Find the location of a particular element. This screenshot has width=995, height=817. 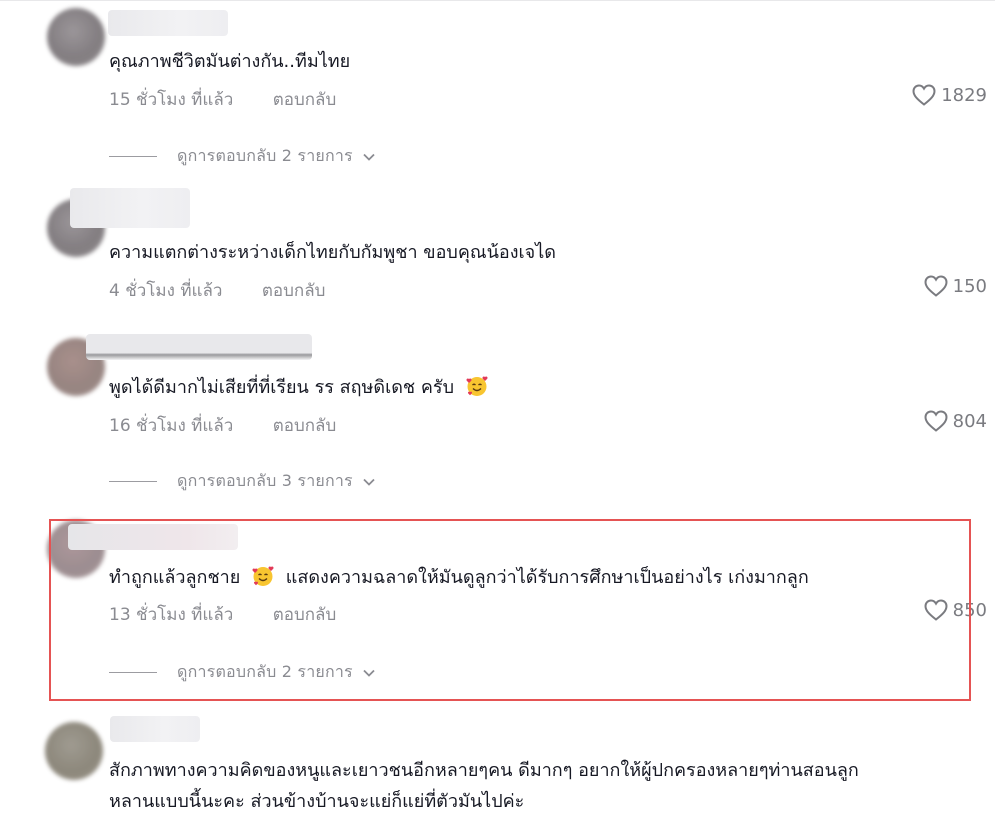

view-replies-label: ดูการตอบกลับ 3 รายการ is located at coordinates (265, 480).